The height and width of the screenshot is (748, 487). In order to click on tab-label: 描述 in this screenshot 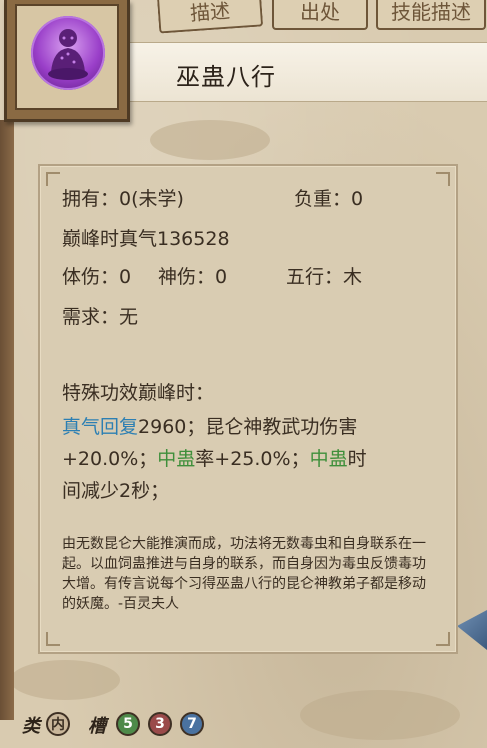, I will do `click(210, 12)`.